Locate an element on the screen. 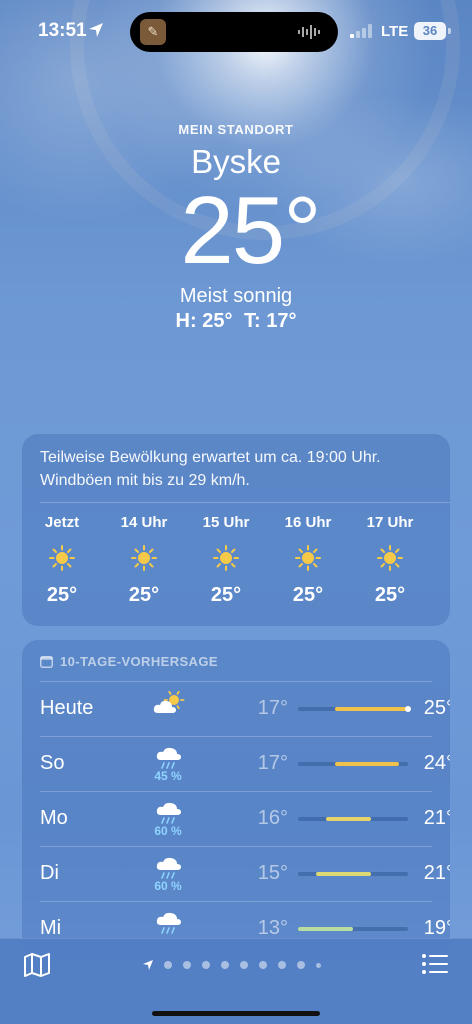 The width and height of the screenshot is (472, 1024). home-indicator is located at coordinates (236, 1013).